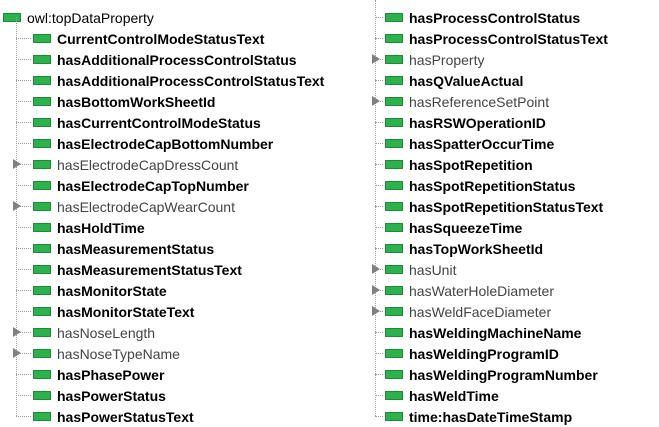 The width and height of the screenshot is (659, 427). I want to click on tree-item: hasSpatterOccurTime, so click(469, 143).